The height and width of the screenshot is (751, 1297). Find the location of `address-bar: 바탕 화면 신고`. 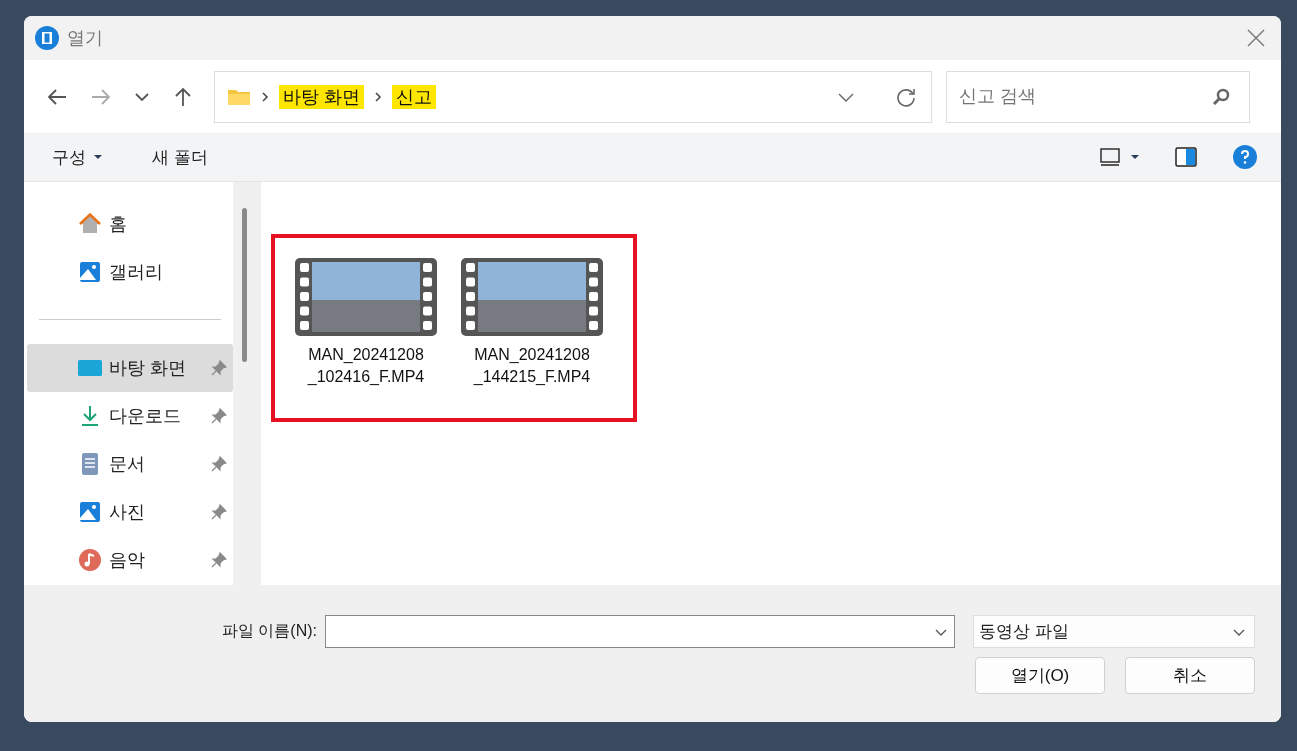

address-bar: 바탕 화면 신고 is located at coordinates (573, 96).